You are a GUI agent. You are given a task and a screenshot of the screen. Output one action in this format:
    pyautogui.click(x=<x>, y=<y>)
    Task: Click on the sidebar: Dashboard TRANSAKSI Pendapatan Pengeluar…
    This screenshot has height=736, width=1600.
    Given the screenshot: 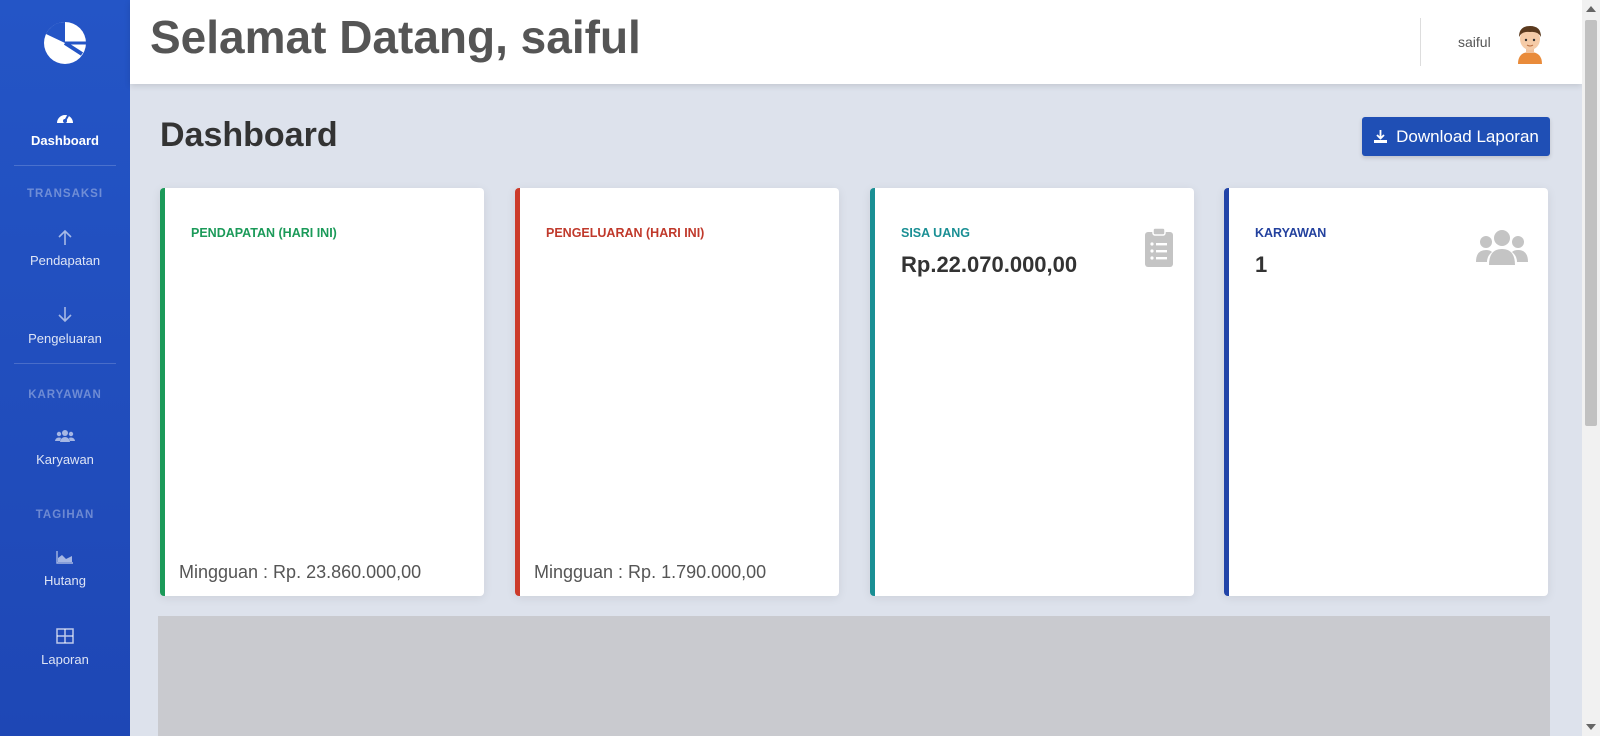 What is the action you would take?
    pyautogui.click(x=65, y=368)
    